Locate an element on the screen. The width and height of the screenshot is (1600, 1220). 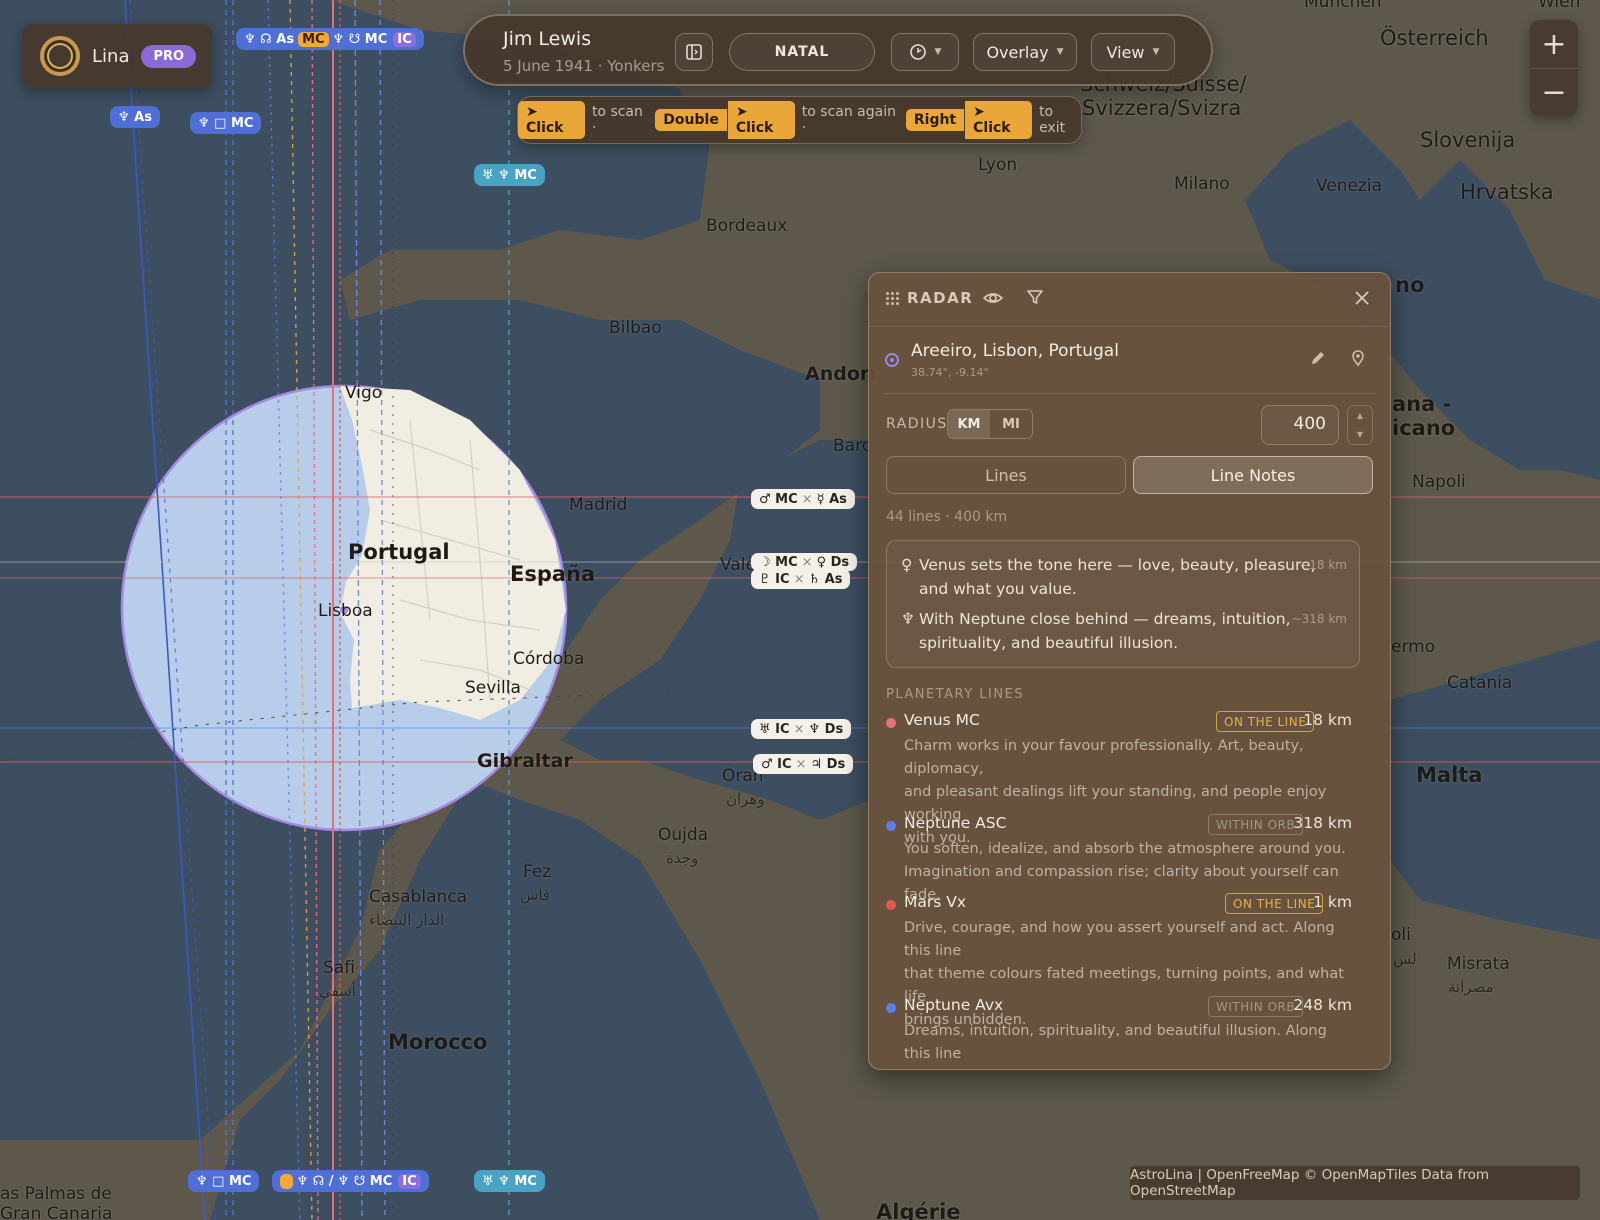
tab-lines: Lines is located at coordinates (1006, 475).